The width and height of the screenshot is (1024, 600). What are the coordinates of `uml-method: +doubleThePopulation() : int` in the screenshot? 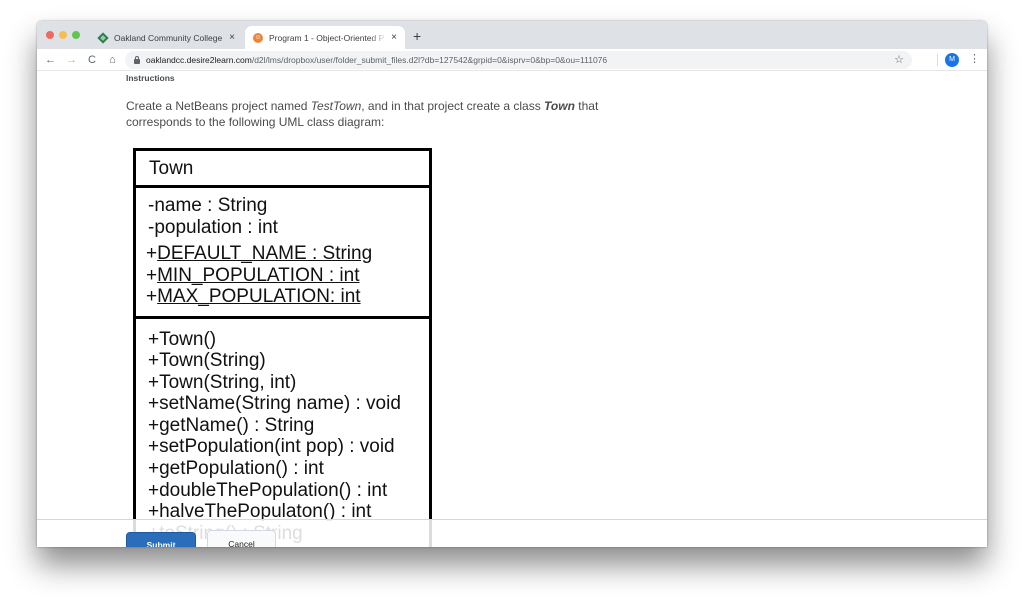 It's located at (268, 490).